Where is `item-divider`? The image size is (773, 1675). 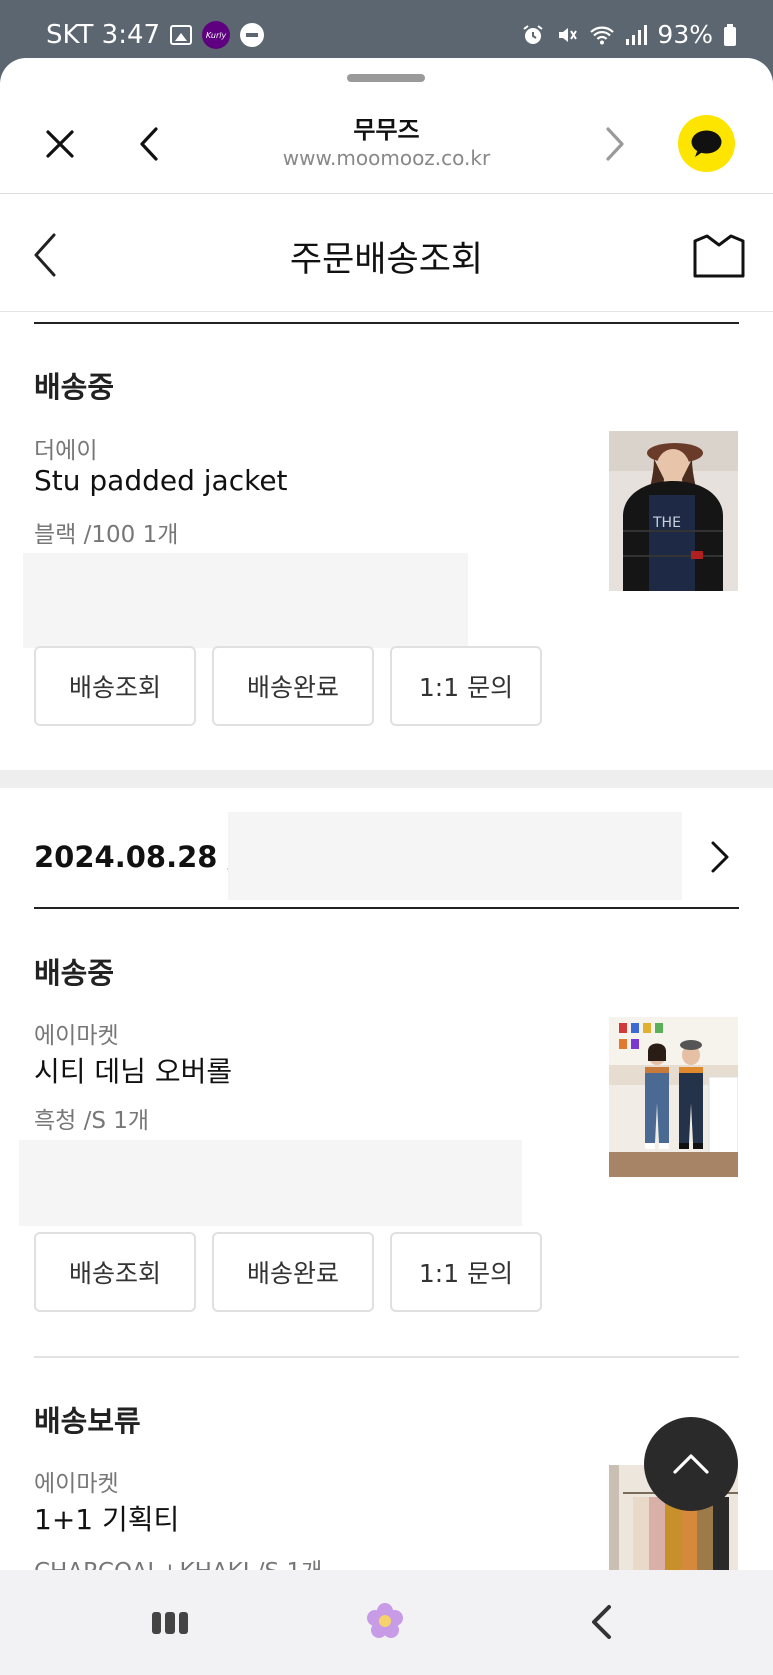 item-divider is located at coordinates (386, 1357).